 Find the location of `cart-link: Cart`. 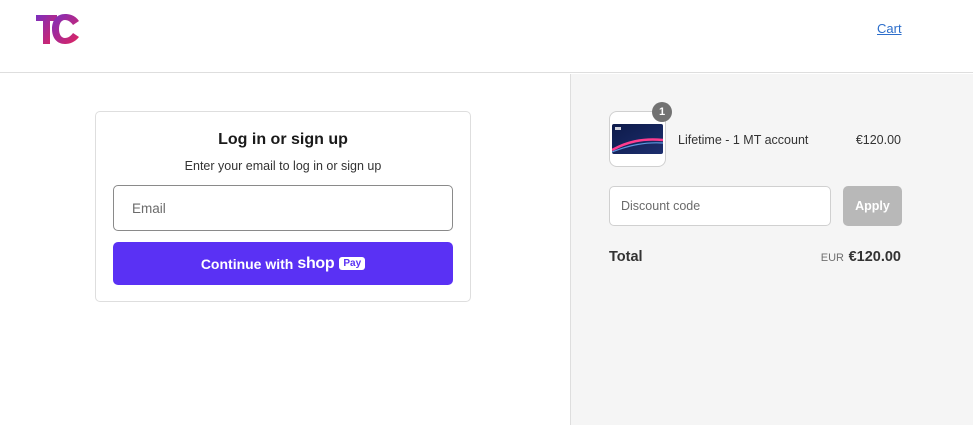

cart-link: Cart is located at coordinates (889, 28).